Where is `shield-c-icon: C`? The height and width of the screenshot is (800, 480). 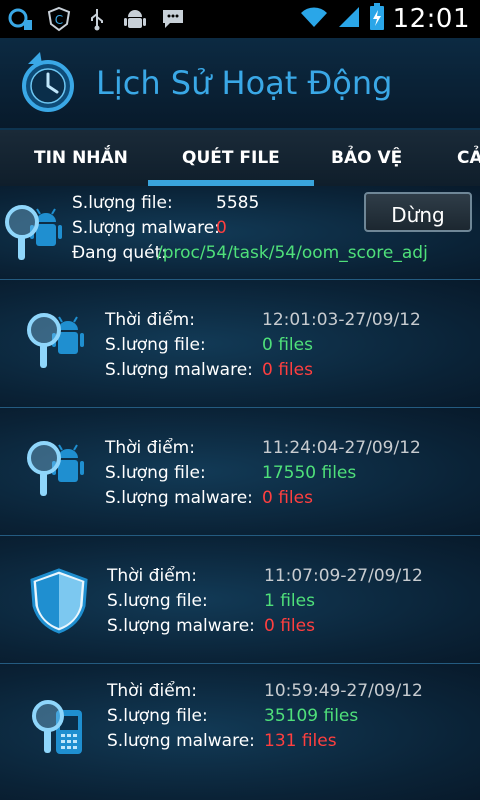 shield-c-icon: C is located at coordinates (59, 19).